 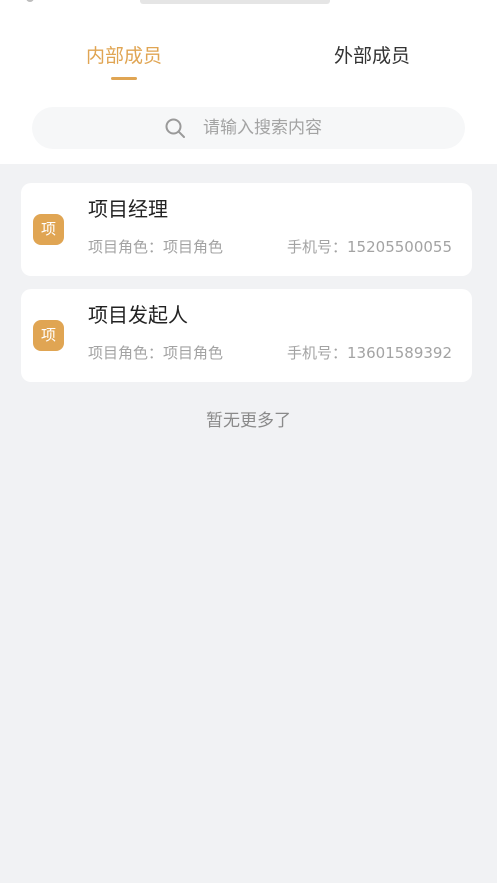 I want to click on member-phone-value: 13601589392, so click(x=399, y=353).